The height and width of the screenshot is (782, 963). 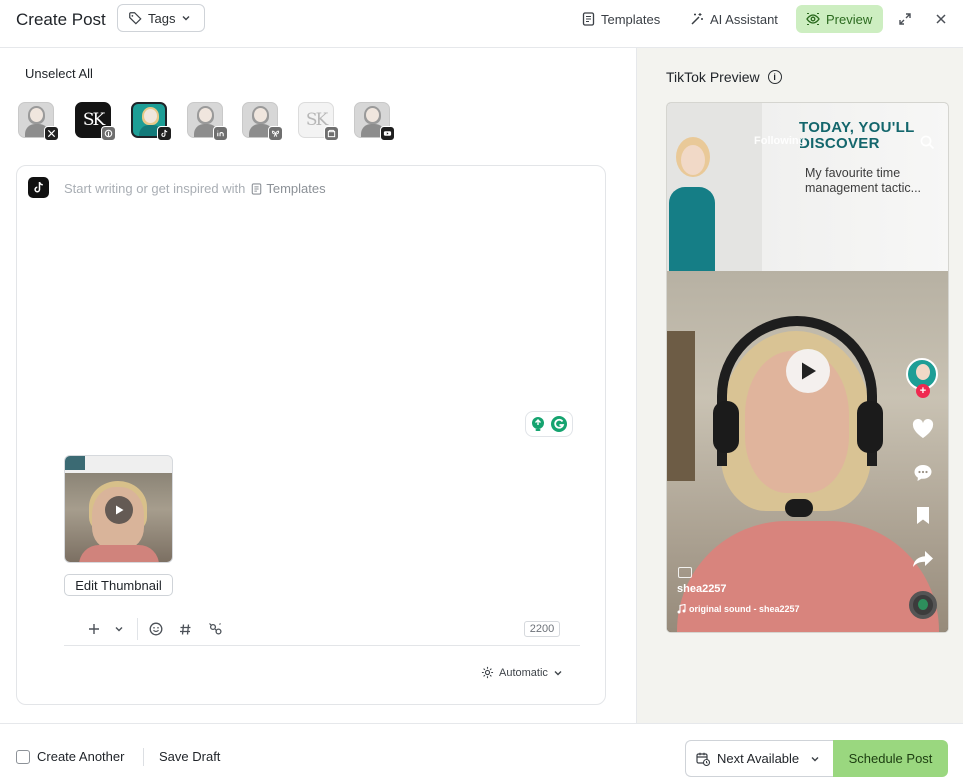 I want to click on youtube-icon, so click(x=387, y=133).